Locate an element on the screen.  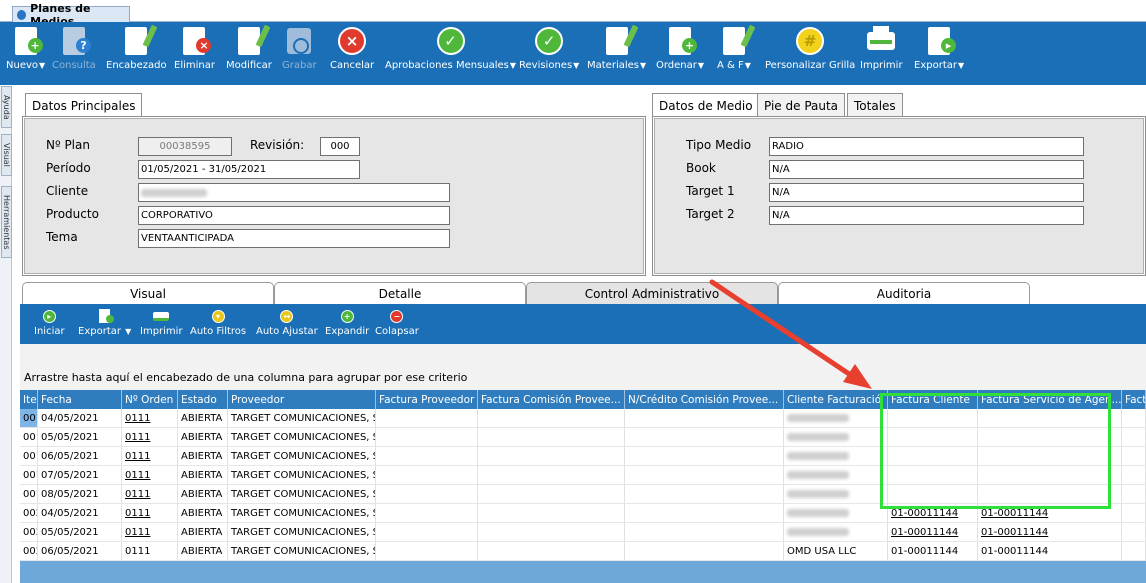
grid-imprimir-button: Imprimir is located at coordinates (161, 322).